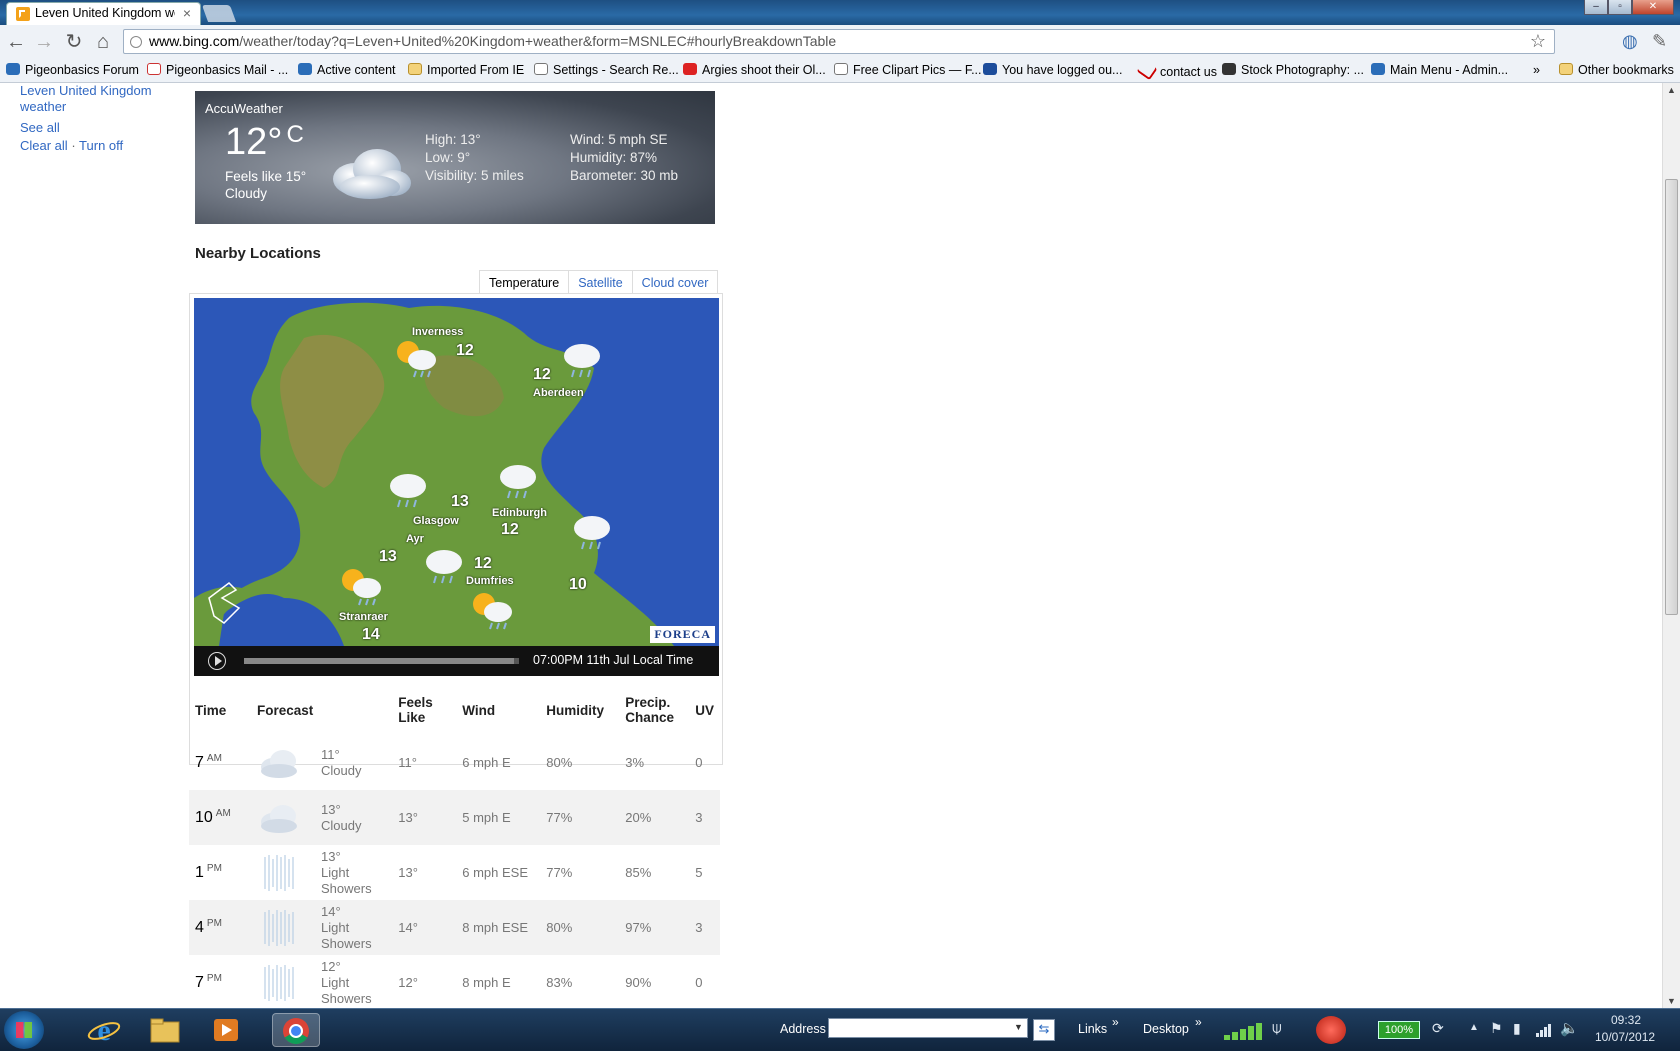 The width and height of the screenshot is (1680, 1053). Describe the element at coordinates (72, 70) in the screenshot. I see `bookmark-item: Pigeonbasics Forum` at that location.